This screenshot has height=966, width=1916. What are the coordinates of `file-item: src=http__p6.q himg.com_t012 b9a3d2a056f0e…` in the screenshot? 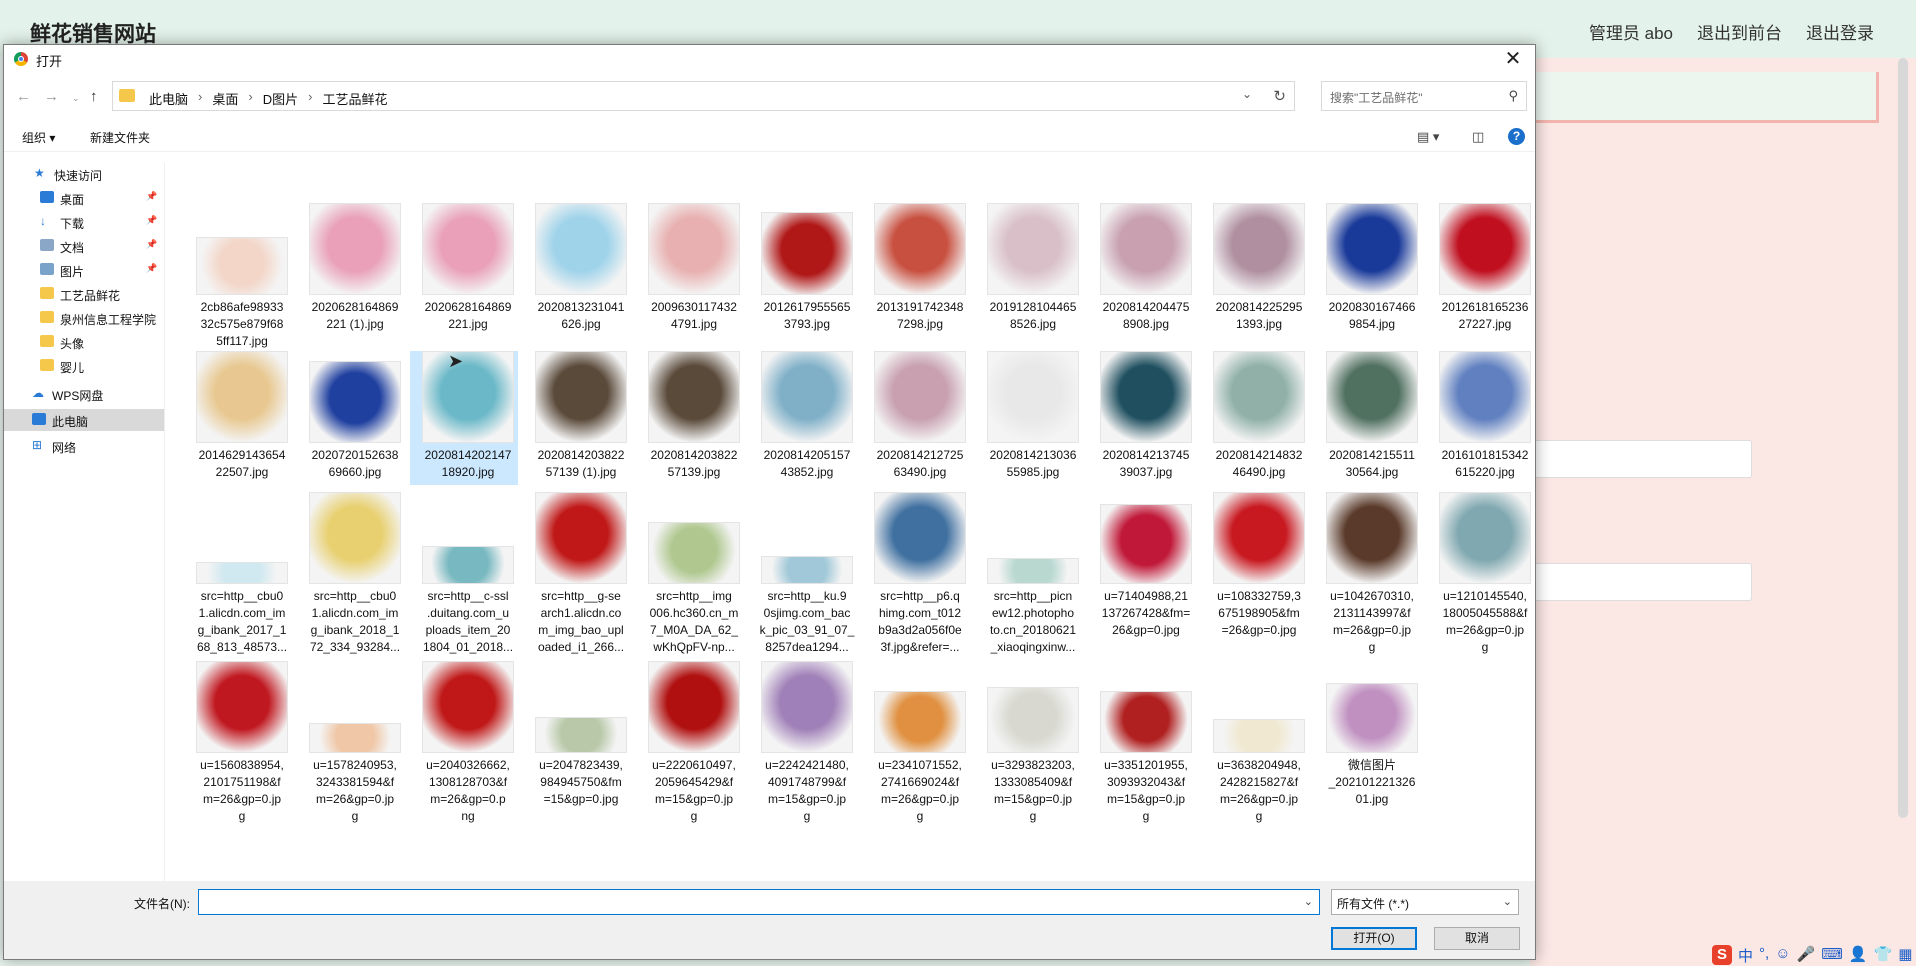 It's located at (916, 576).